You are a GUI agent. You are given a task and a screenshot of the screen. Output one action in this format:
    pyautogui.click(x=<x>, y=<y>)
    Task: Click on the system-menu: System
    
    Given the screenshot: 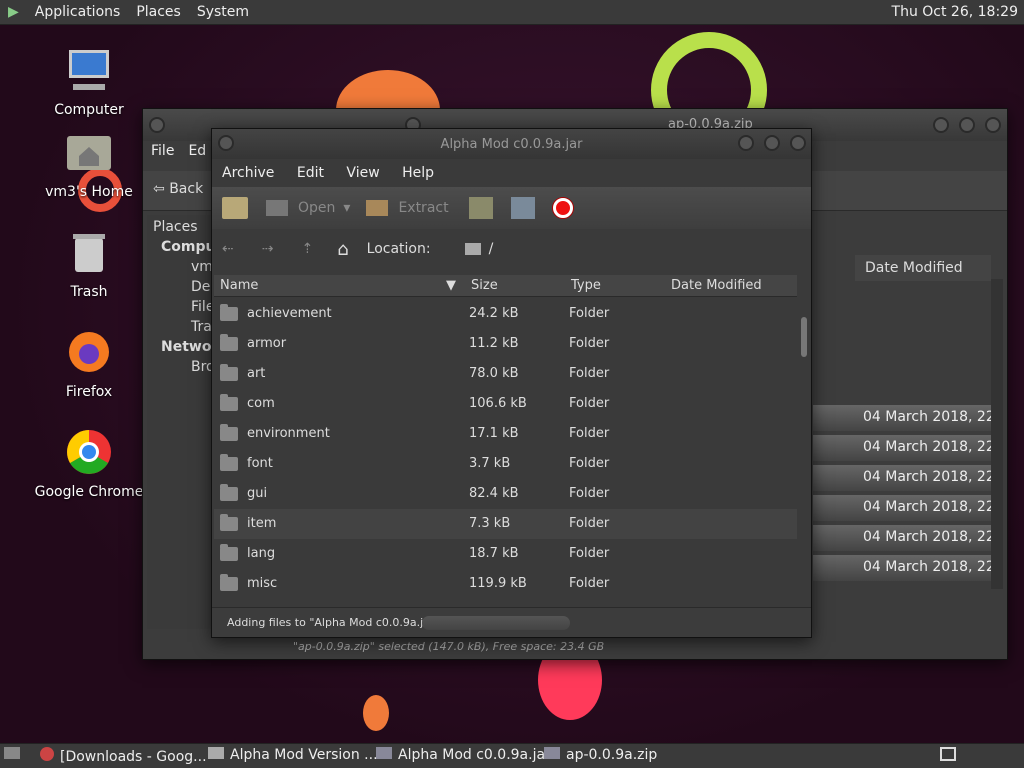 What is the action you would take?
    pyautogui.click(x=223, y=12)
    